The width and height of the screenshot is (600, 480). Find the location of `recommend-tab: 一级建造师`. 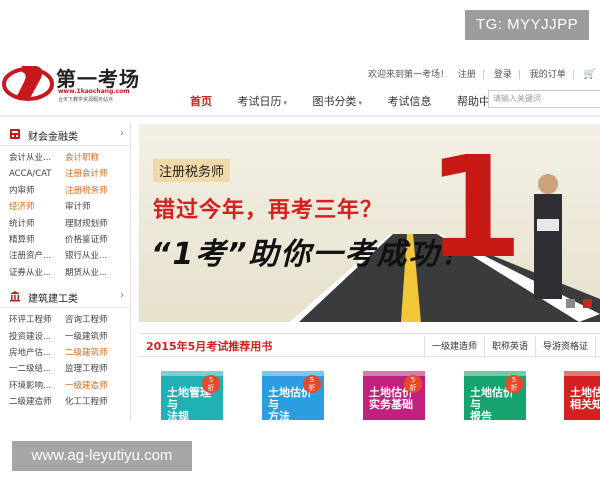

recommend-tab: 一级建造师 is located at coordinates (454, 347).